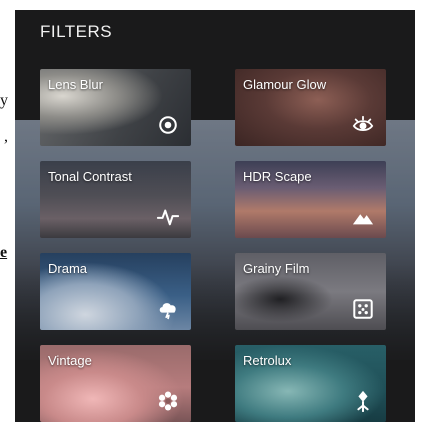 This screenshot has height=422, width=422. What do you see at coordinates (168, 217) in the screenshot?
I see `pulse-icon` at bounding box center [168, 217].